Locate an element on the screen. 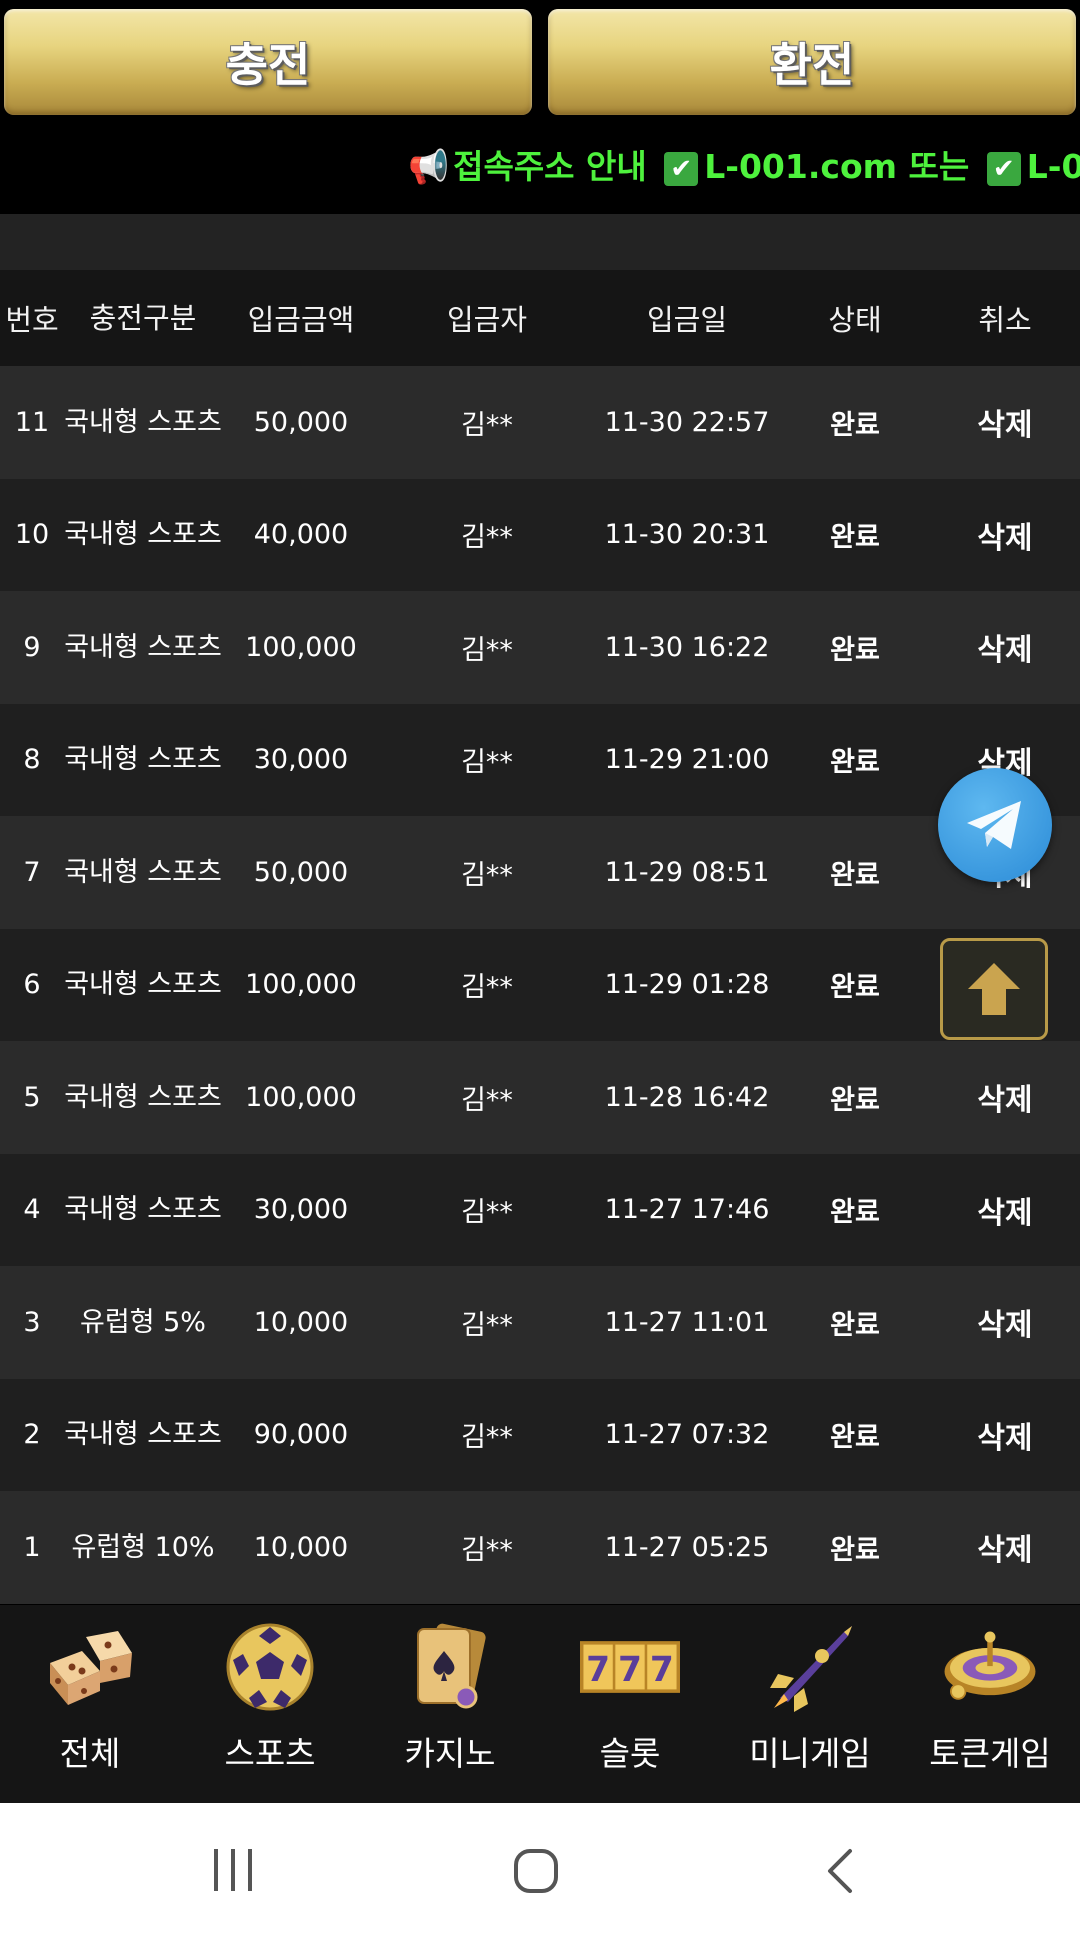 This screenshot has width=1080, height=1938. nav-minigame: 미니게임 is located at coordinates (810, 1704).